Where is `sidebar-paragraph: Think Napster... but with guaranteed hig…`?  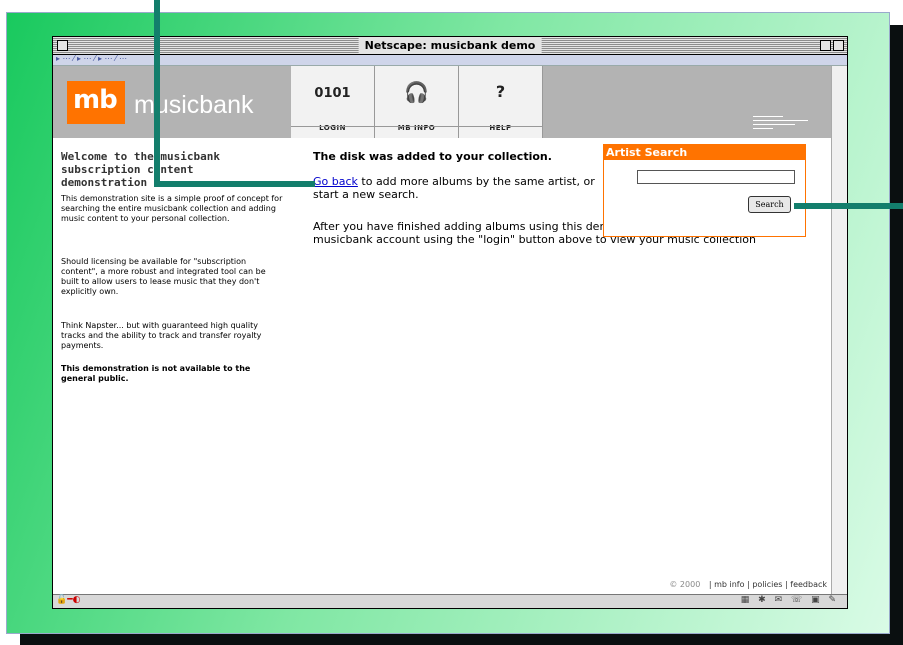 sidebar-paragraph: Think Napster... but with guaranteed hig… is located at coordinates (161, 335).